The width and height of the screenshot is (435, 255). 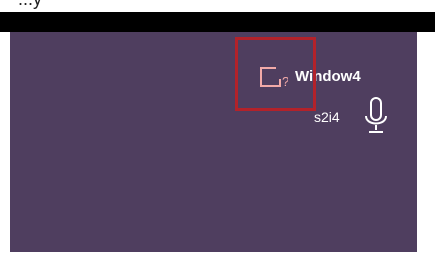 I want to click on left-margin, so click(x=5, y=143).